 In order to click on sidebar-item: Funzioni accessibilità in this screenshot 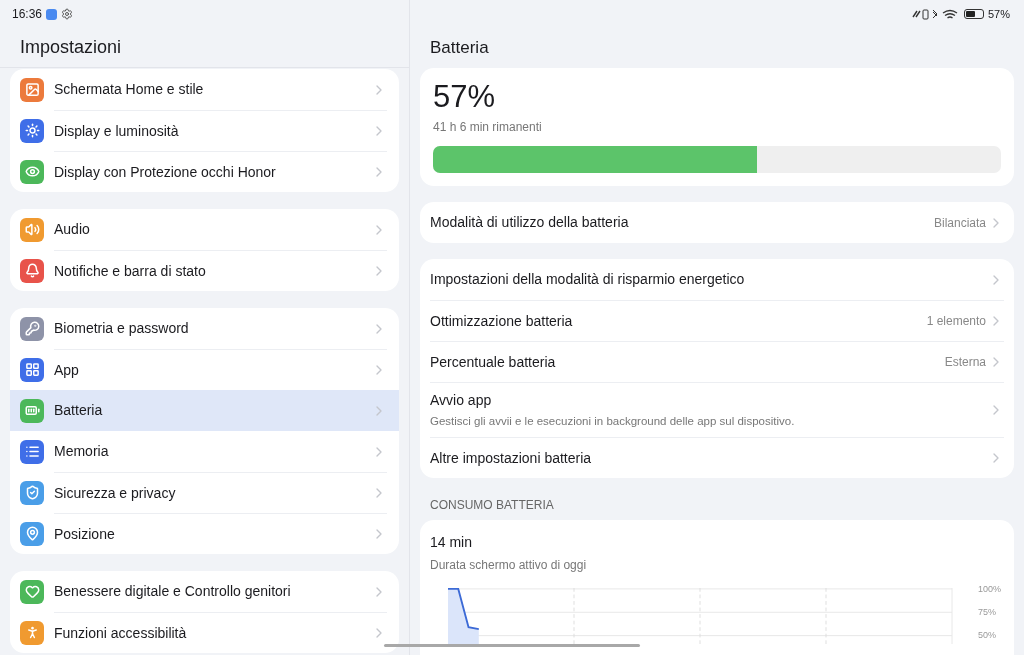, I will do `click(204, 632)`.